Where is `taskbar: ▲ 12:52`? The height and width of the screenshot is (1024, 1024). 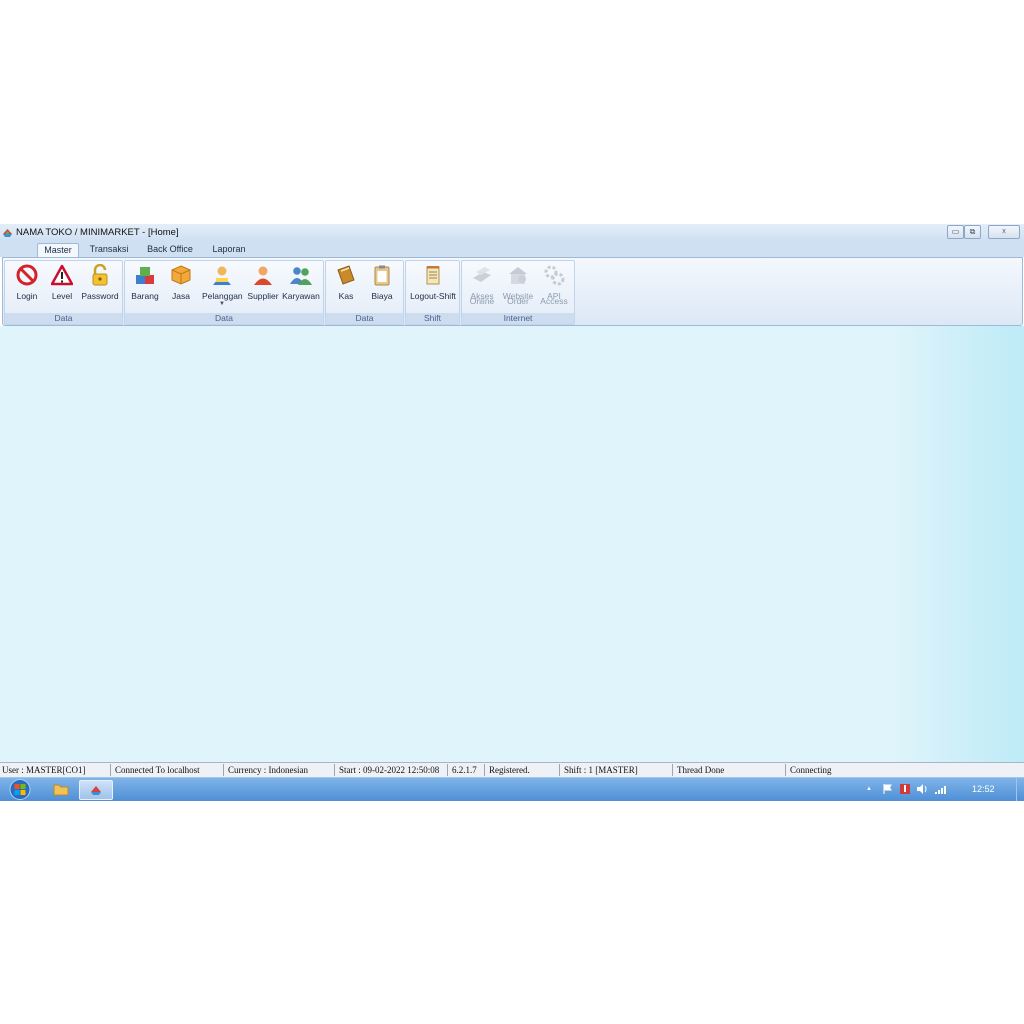 taskbar: ▲ 12:52 is located at coordinates (512, 789).